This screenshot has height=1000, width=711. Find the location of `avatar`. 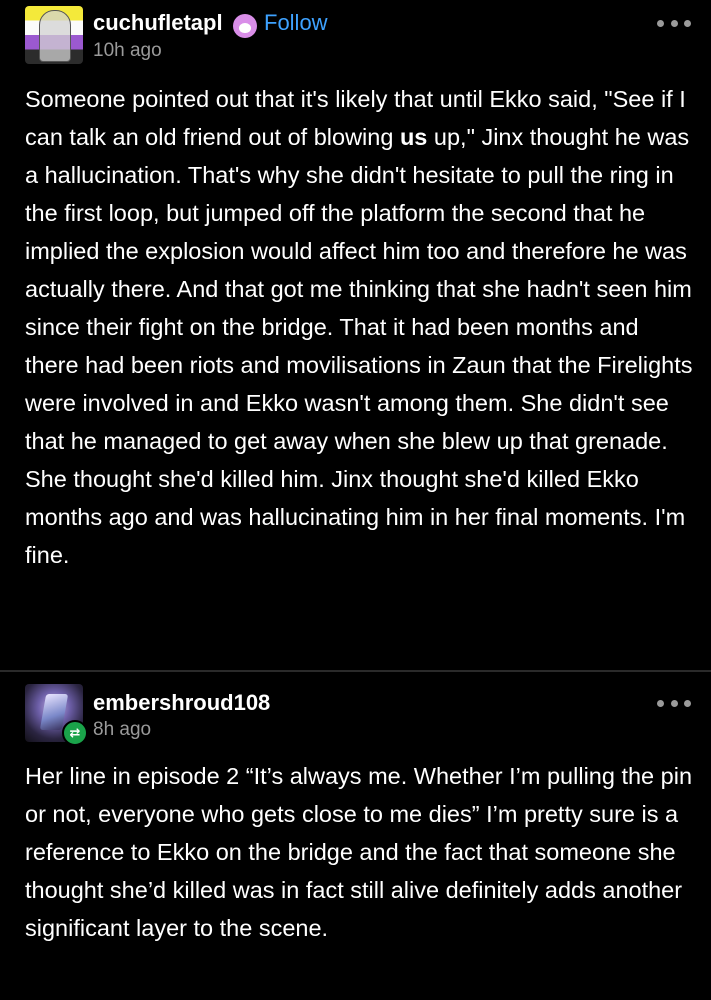

avatar is located at coordinates (54, 35).